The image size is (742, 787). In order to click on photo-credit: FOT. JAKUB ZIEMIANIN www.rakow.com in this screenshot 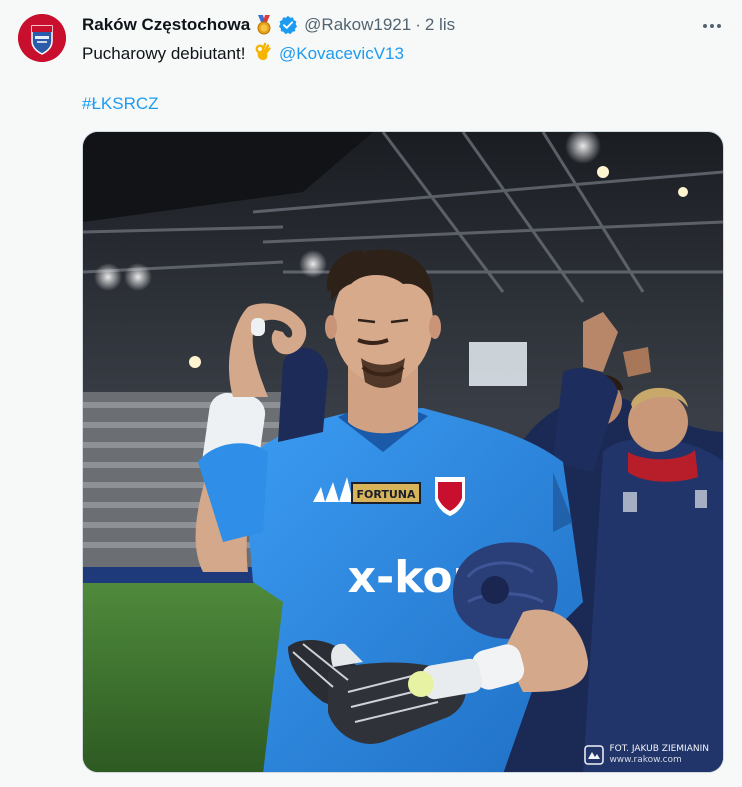, I will do `click(646, 755)`.